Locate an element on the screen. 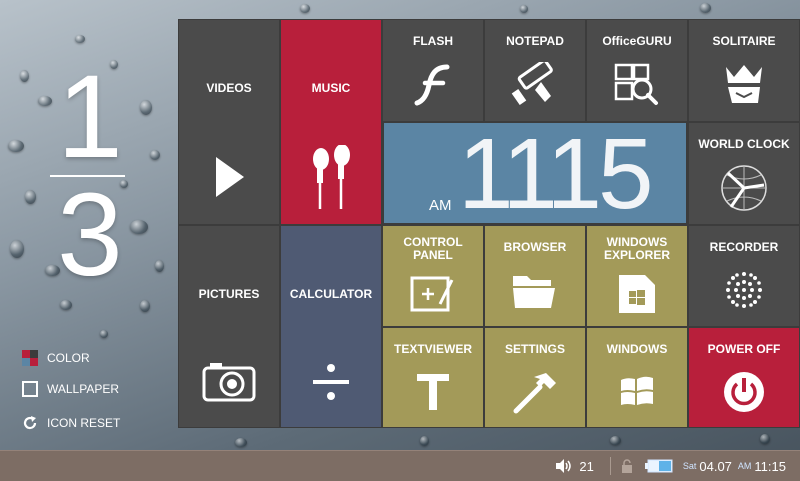  clock-tile: AM 1115 is located at coordinates (535, 174).